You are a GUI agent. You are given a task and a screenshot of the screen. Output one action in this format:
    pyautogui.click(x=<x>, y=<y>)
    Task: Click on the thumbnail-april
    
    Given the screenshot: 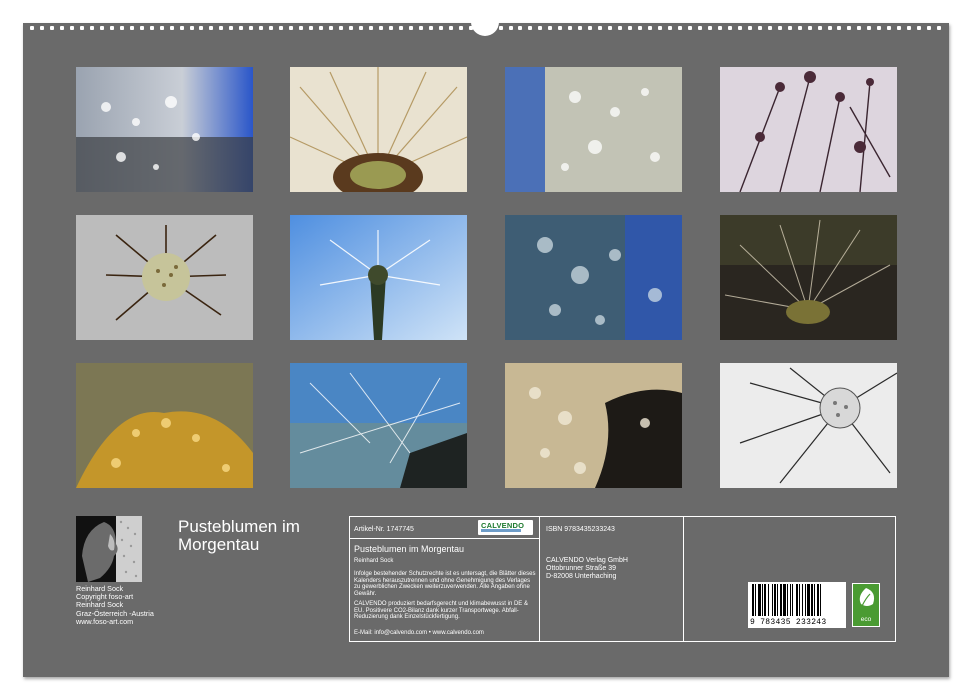 What is the action you would take?
    pyautogui.click(x=808, y=129)
    